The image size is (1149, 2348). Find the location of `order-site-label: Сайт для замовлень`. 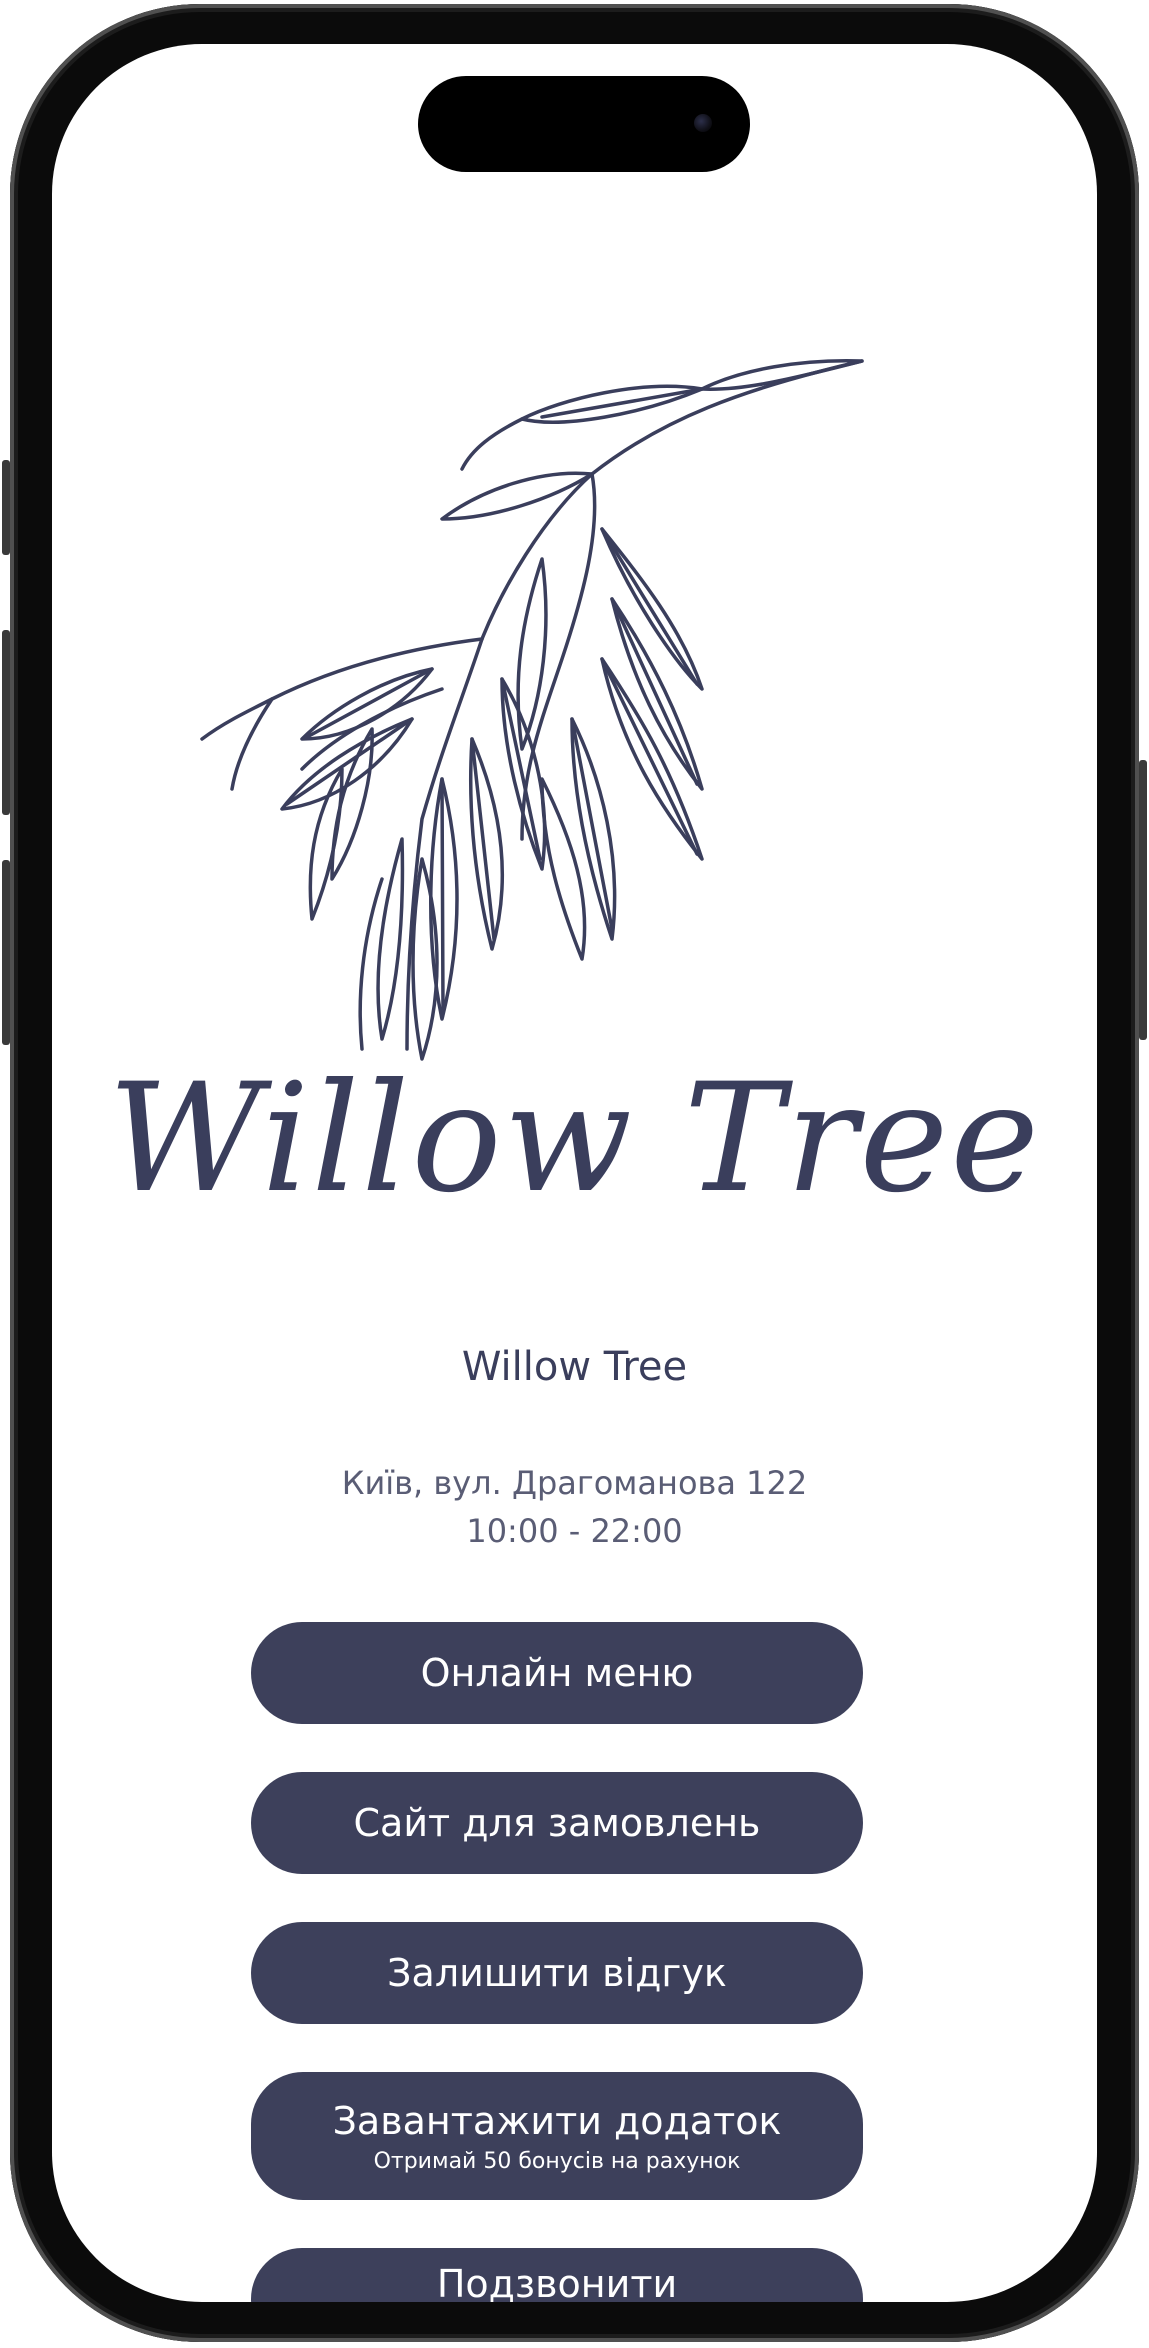

order-site-label: Сайт для замовлень is located at coordinates (557, 1823).